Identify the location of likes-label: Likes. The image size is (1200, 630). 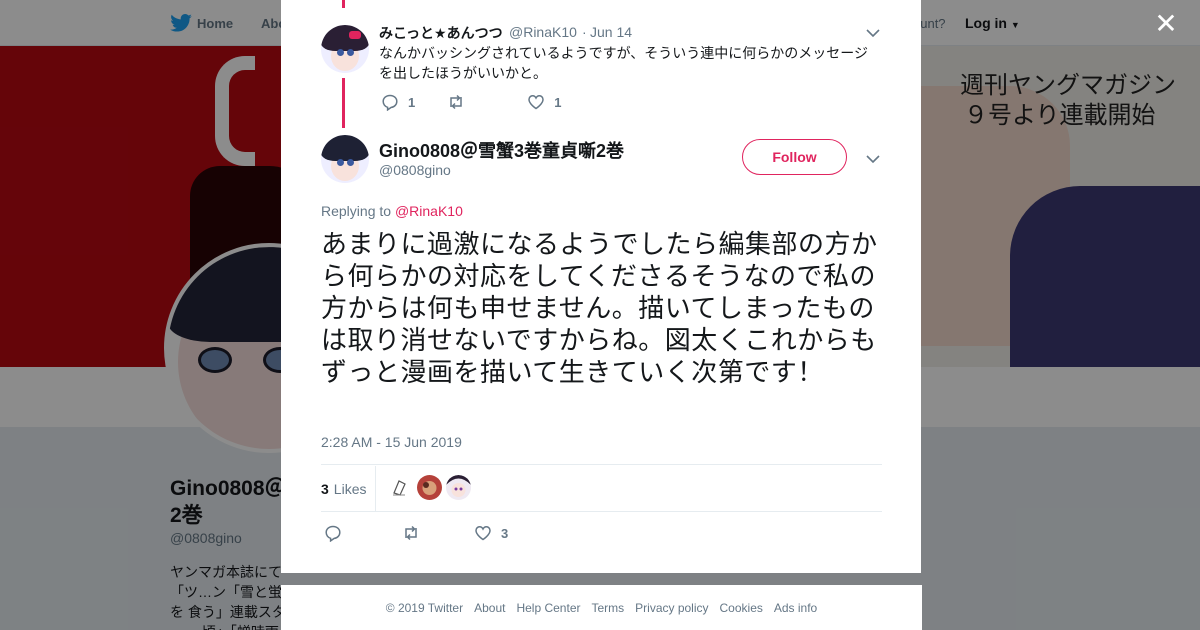
(350, 488).